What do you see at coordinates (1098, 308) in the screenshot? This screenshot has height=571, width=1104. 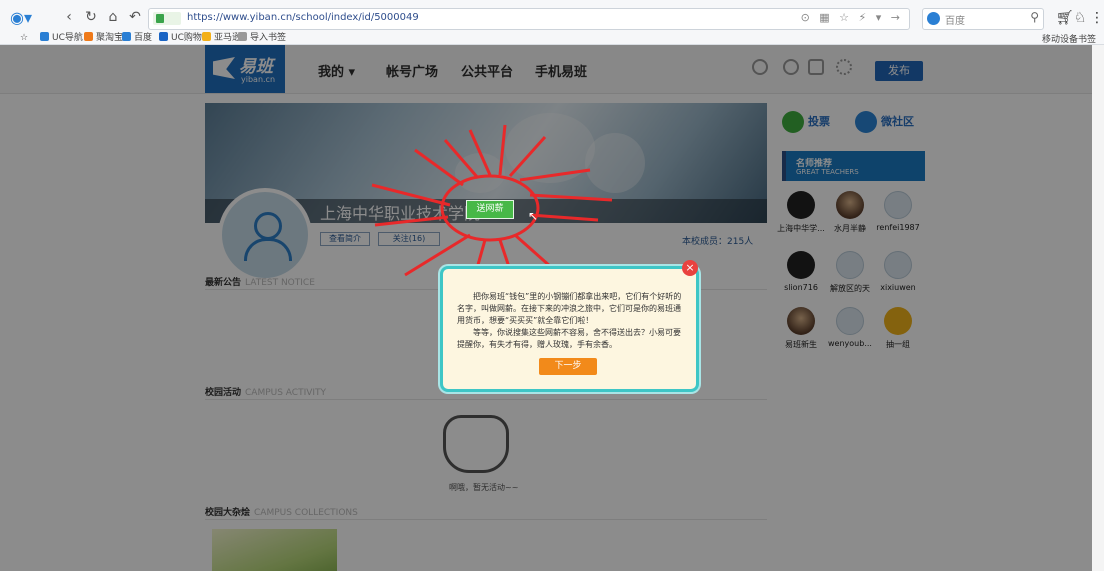 I see `right-edge-panel` at bounding box center [1098, 308].